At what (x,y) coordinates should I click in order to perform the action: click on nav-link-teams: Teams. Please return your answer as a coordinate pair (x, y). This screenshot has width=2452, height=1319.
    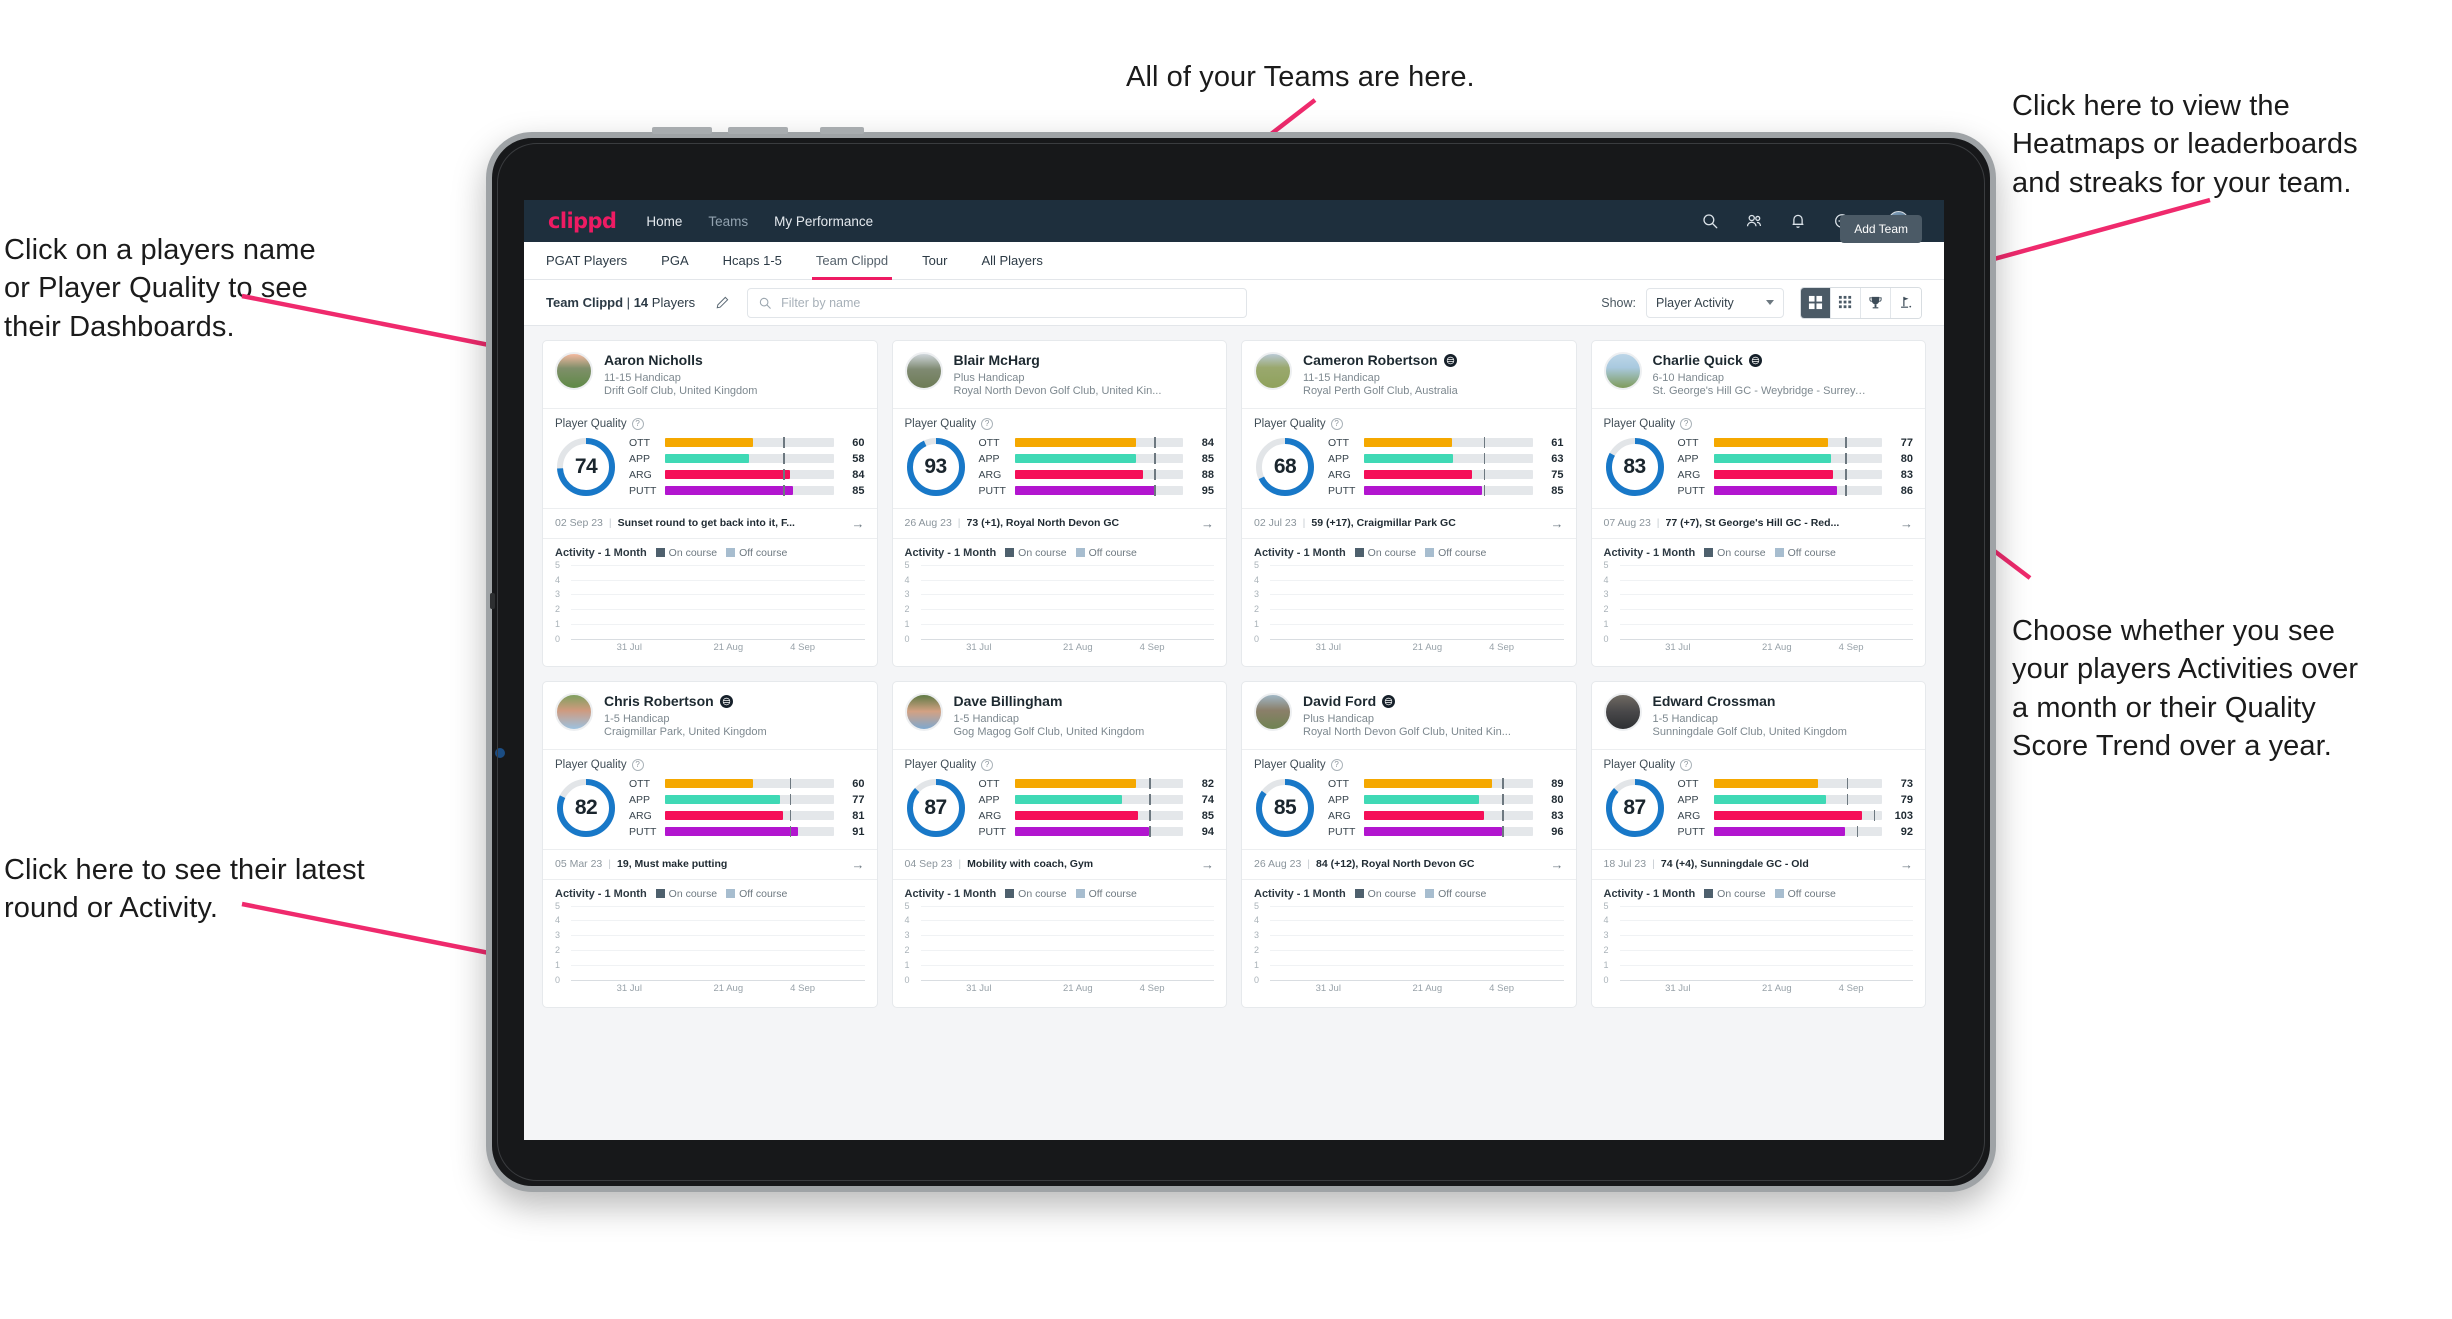
    Looking at the image, I should click on (728, 221).